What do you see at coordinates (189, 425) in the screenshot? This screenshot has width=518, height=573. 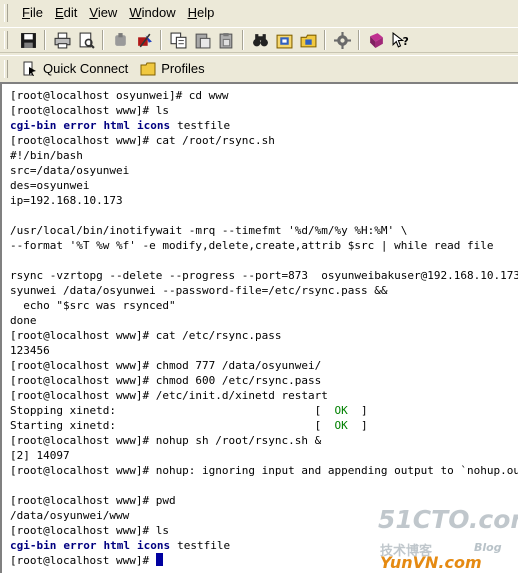 I see `service-status-line: Starting xinetd: [ OK ]` at bounding box center [189, 425].